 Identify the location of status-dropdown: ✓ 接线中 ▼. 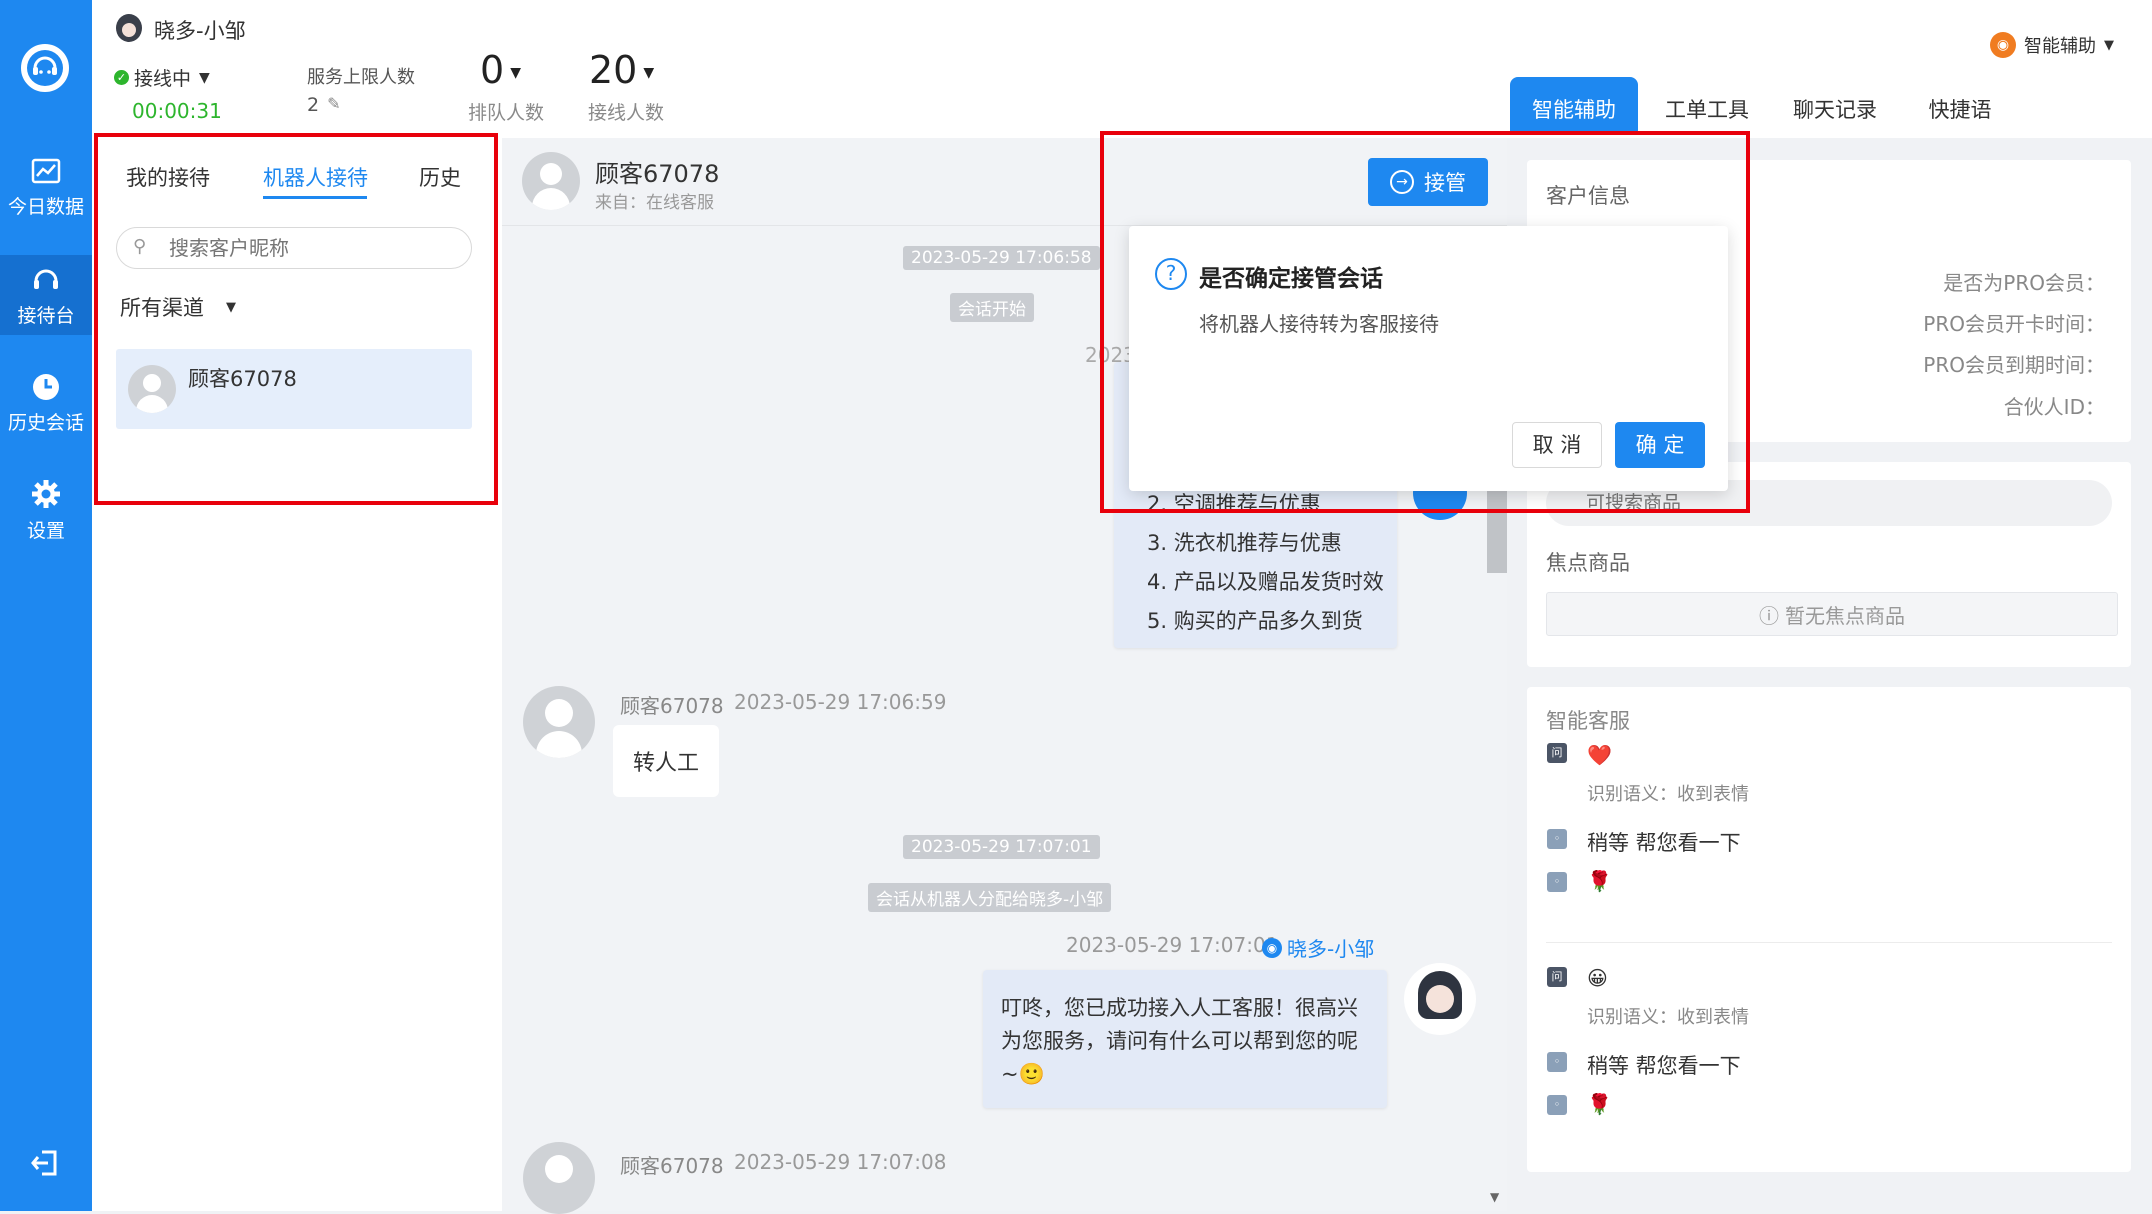
(162, 77).